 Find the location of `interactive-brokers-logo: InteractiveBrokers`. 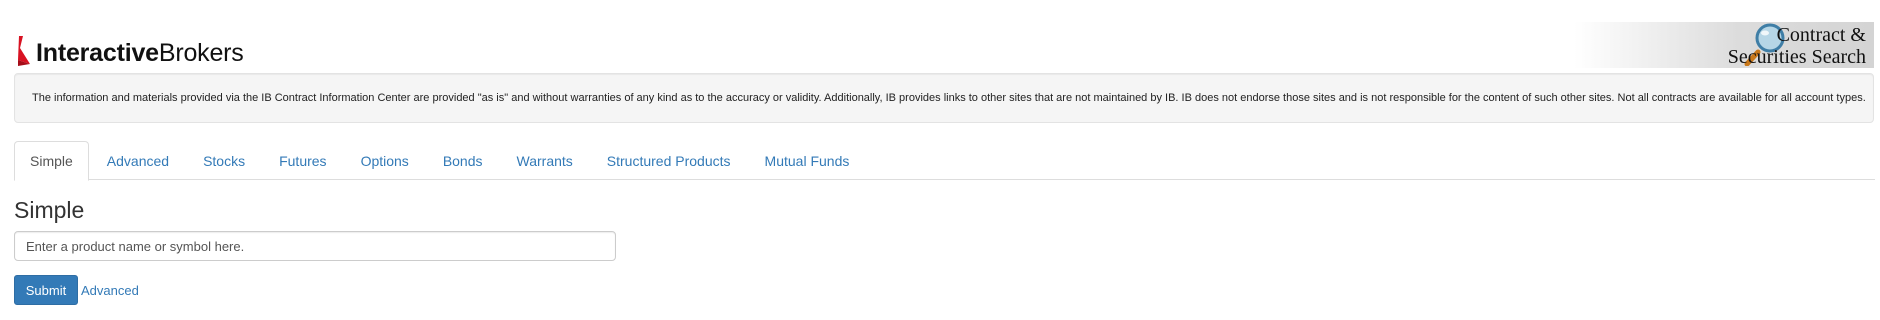

interactive-brokers-logo: InteractiveBrokers is located at coordinates (129, 48).